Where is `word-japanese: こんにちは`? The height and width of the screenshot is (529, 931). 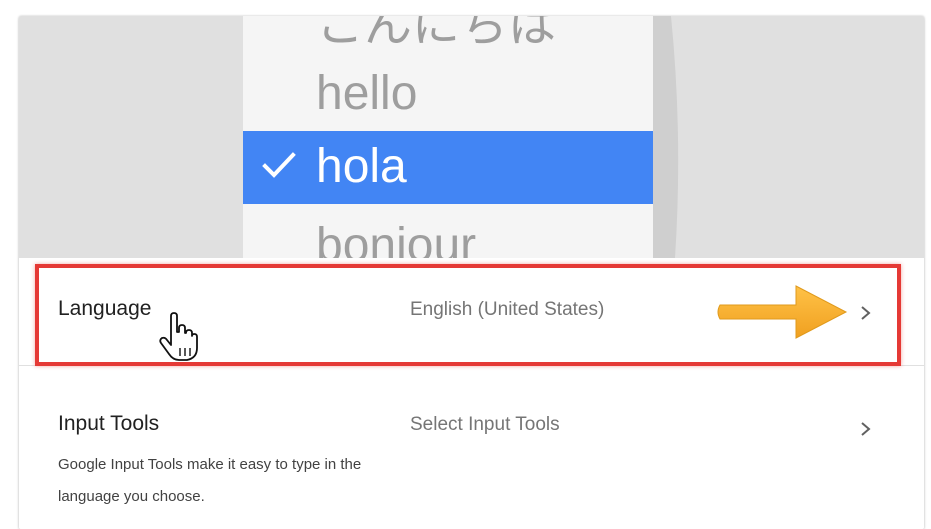
word-japanese: こんにちは is located at coordinates (436, 34).